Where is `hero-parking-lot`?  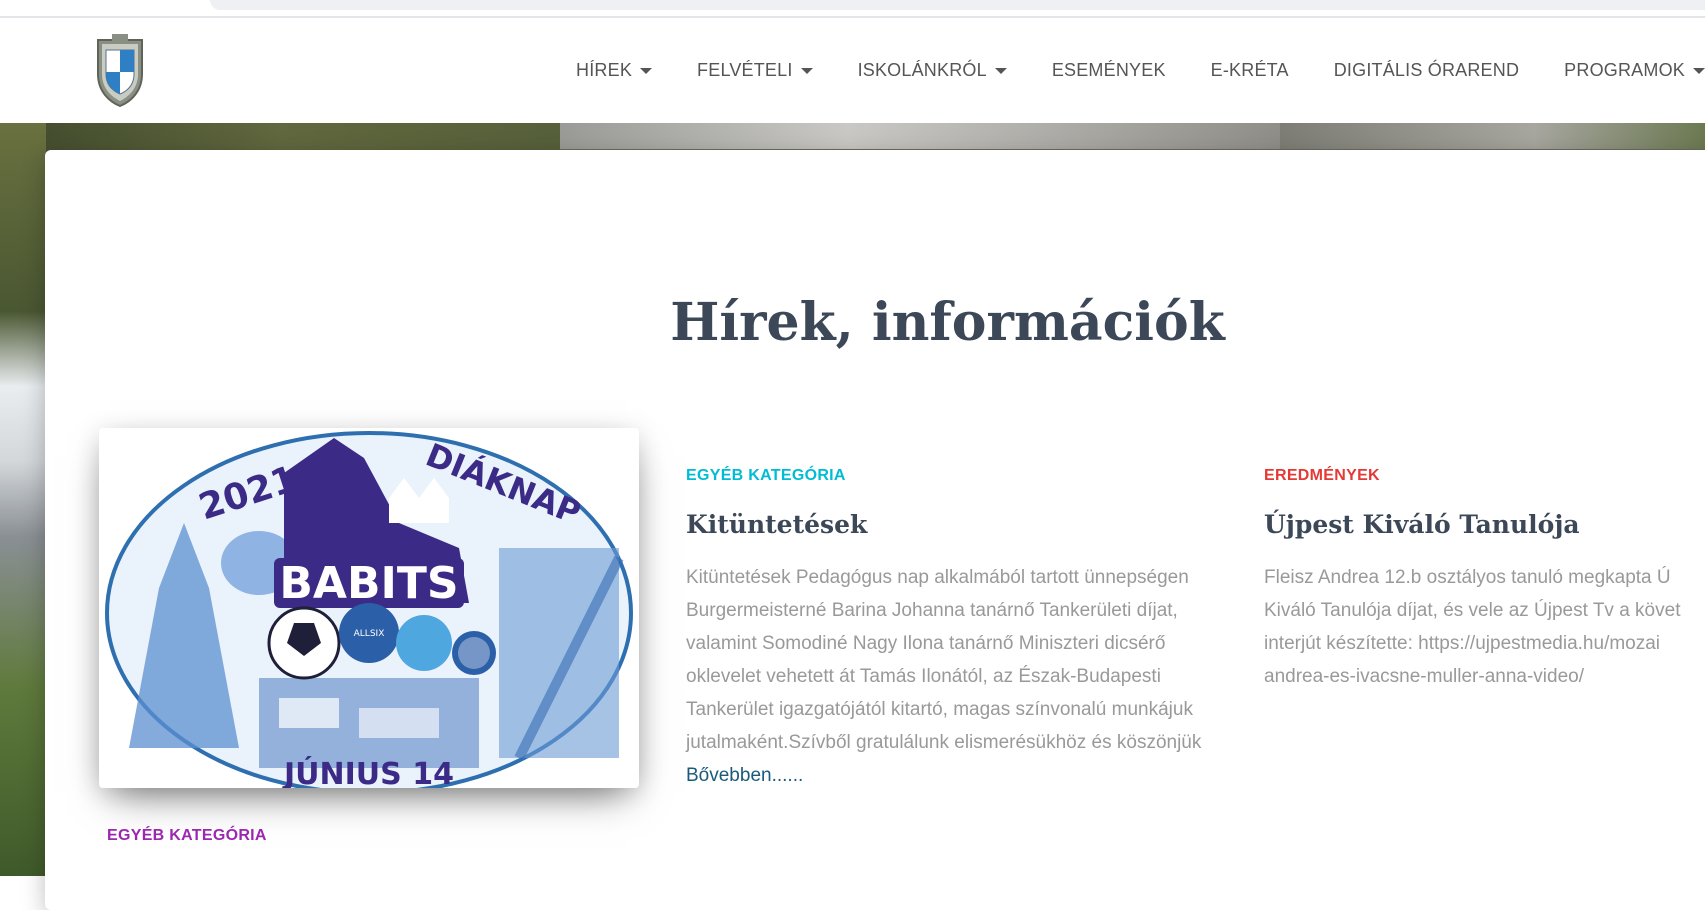 hero-parking-lot is located at coordinates (1492, 136).